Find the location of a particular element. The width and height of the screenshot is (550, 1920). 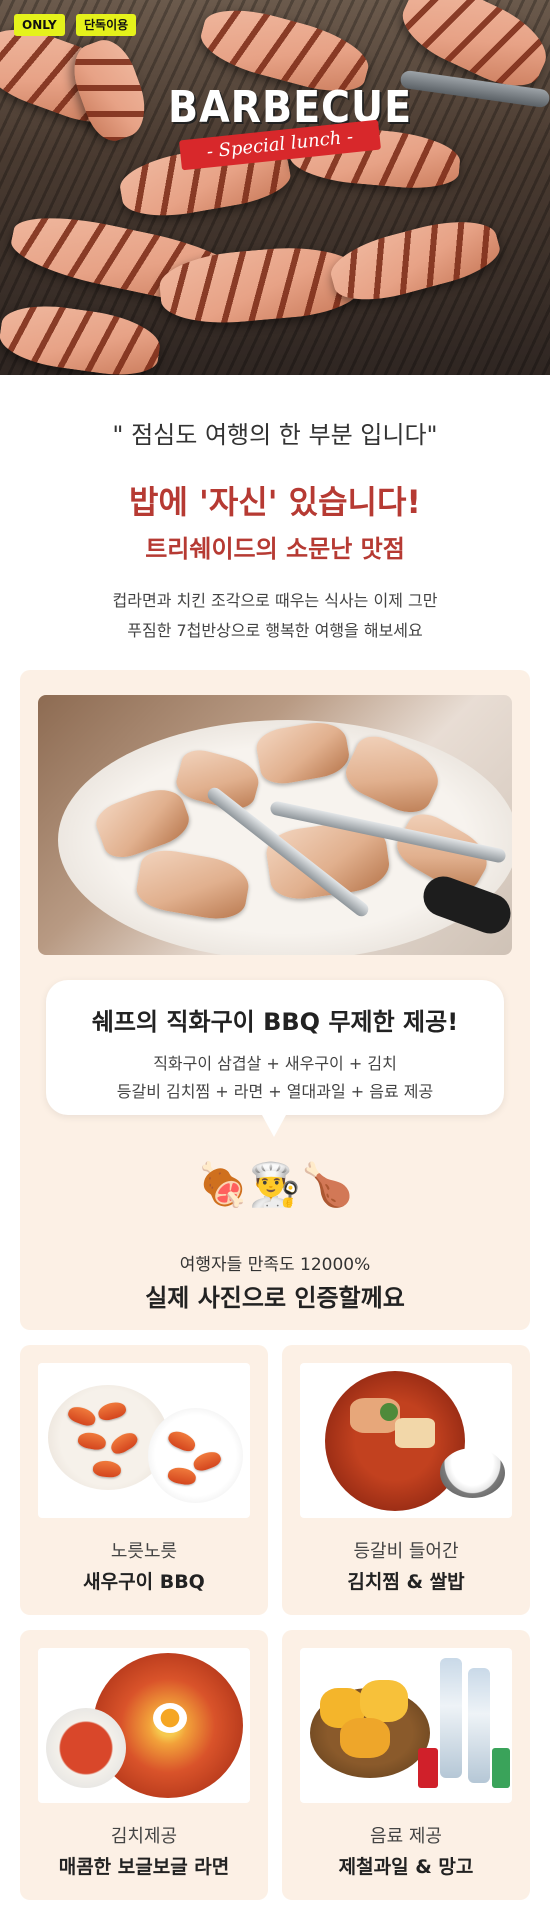

fruit-and-drinks-image is located at coordinates (406, 1725).